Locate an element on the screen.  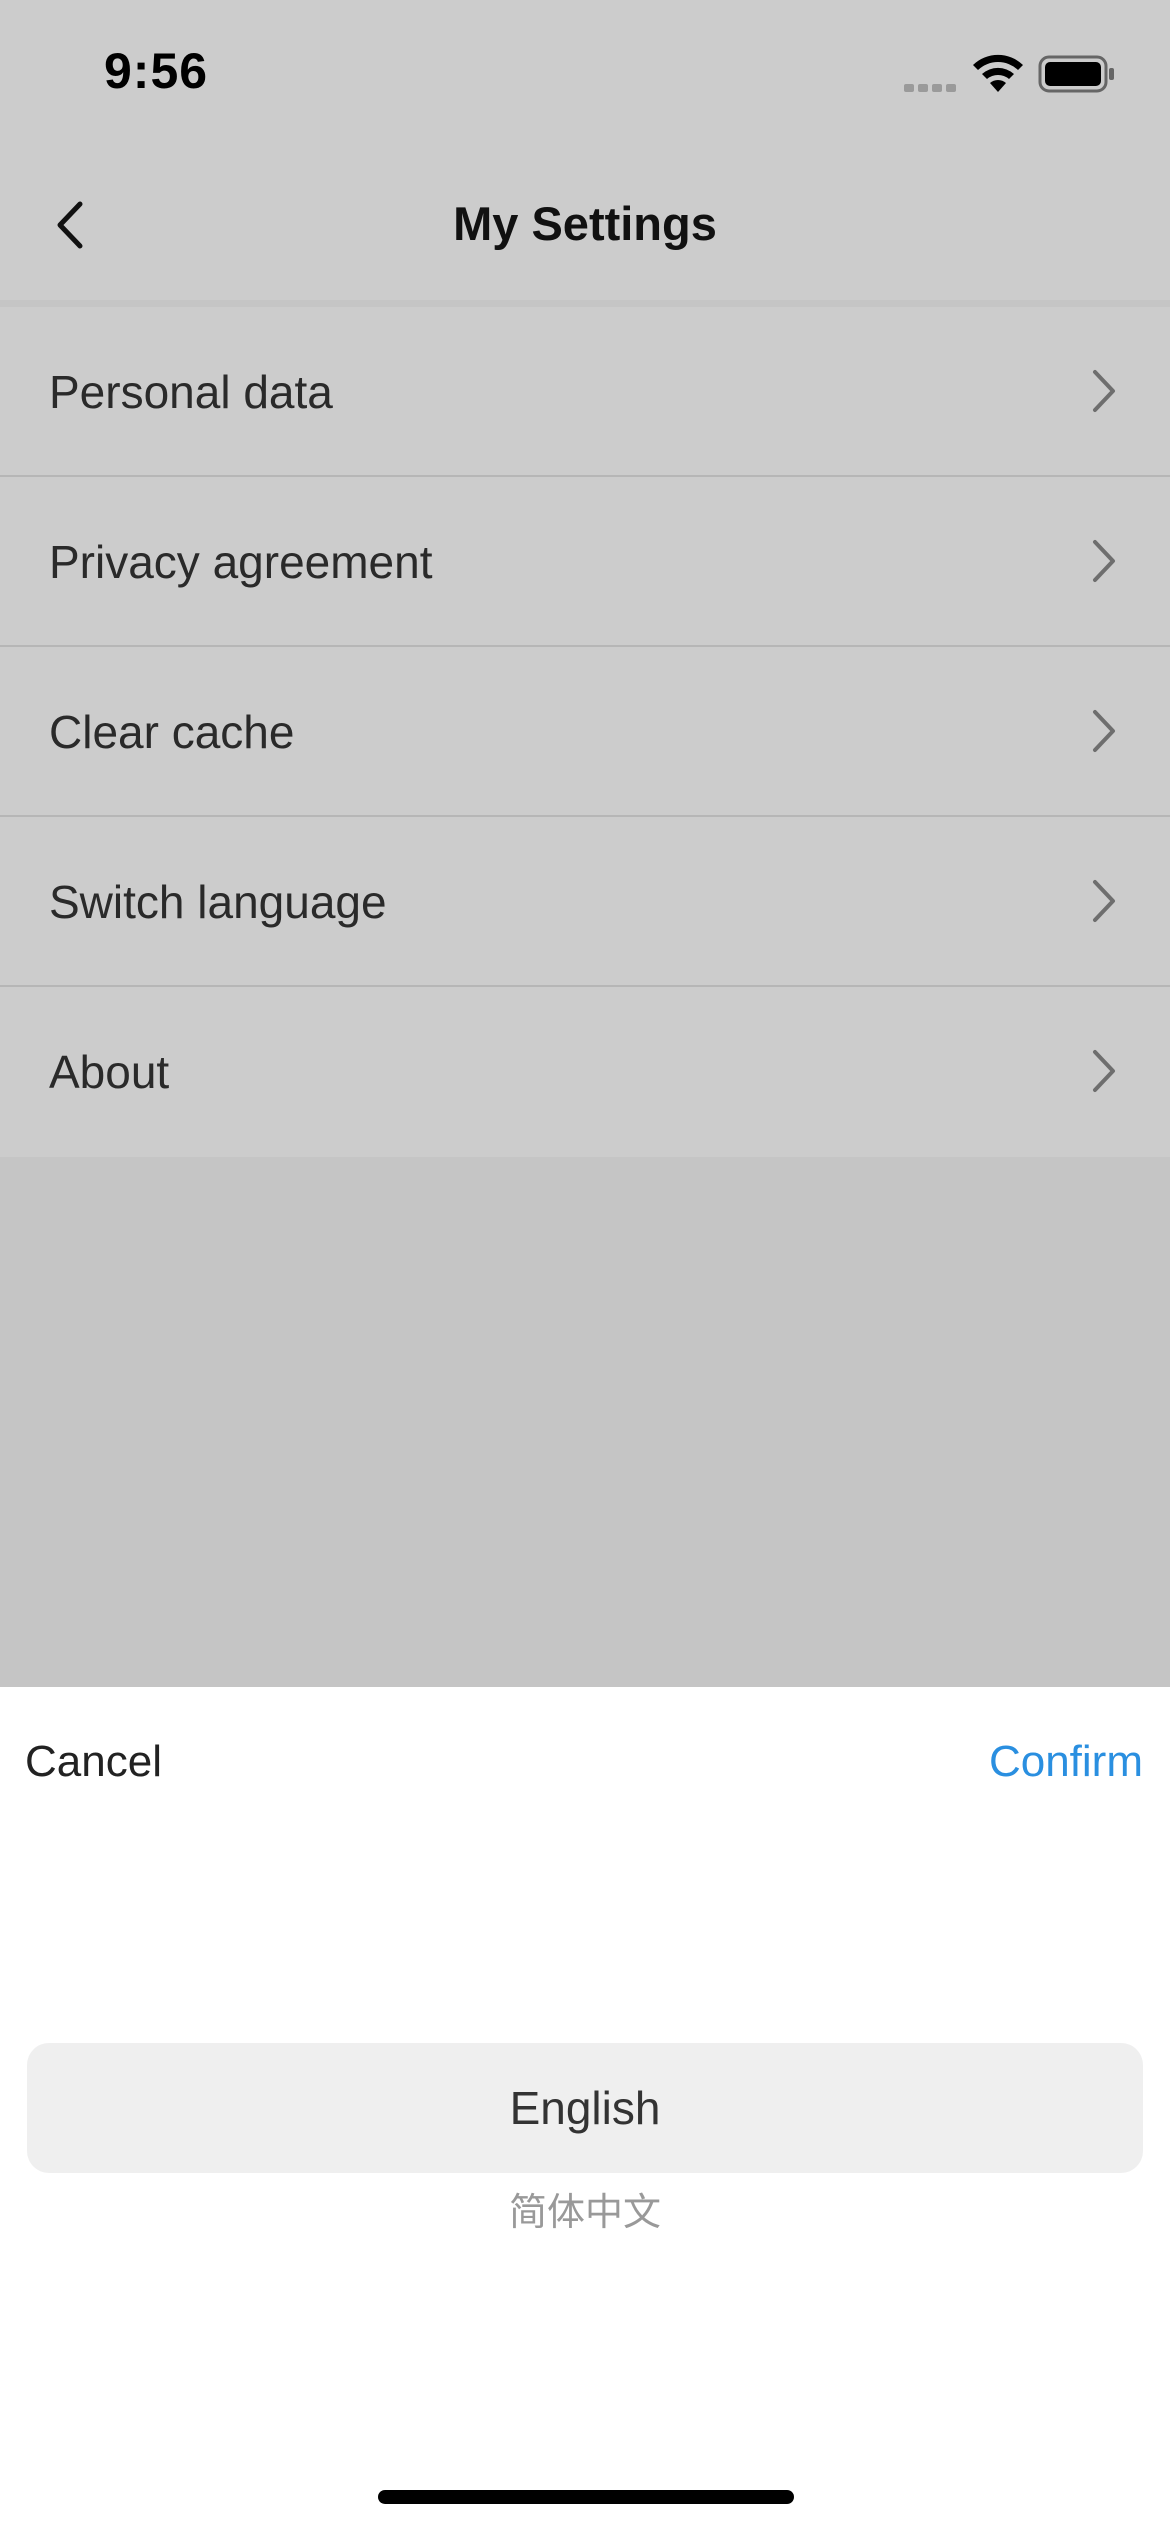
wifi-icon is located at coordinates (998, 73).